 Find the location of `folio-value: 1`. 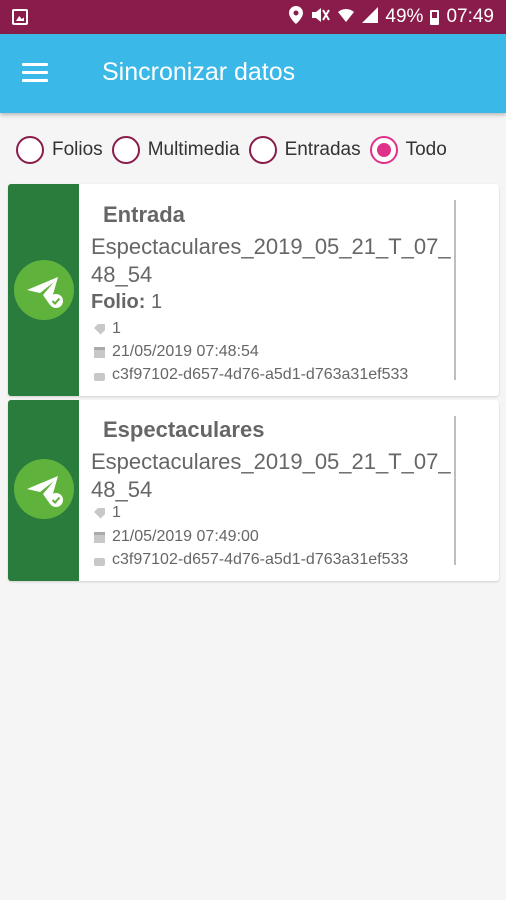

folio-value: 1 is located at coordinates (157, 302).